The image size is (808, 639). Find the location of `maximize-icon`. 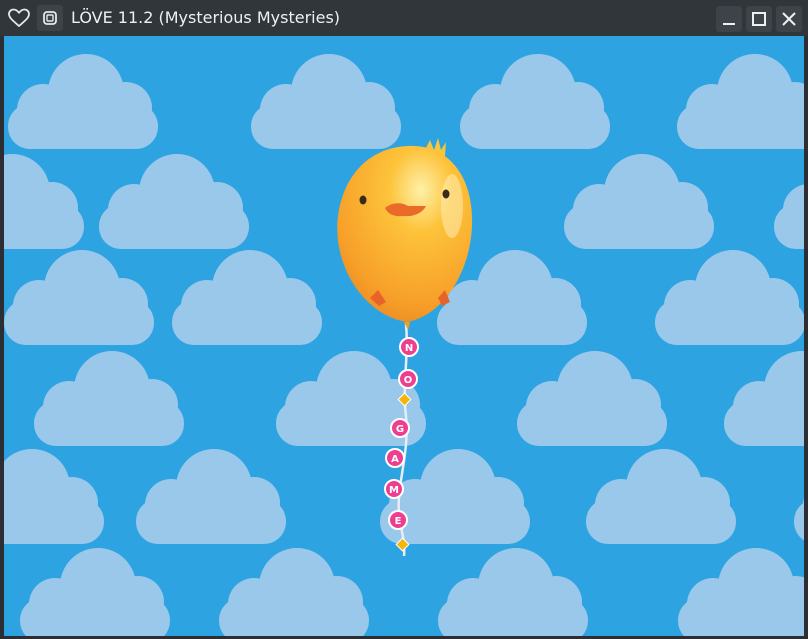

maximize-icon is located at coordinates (759, 19).